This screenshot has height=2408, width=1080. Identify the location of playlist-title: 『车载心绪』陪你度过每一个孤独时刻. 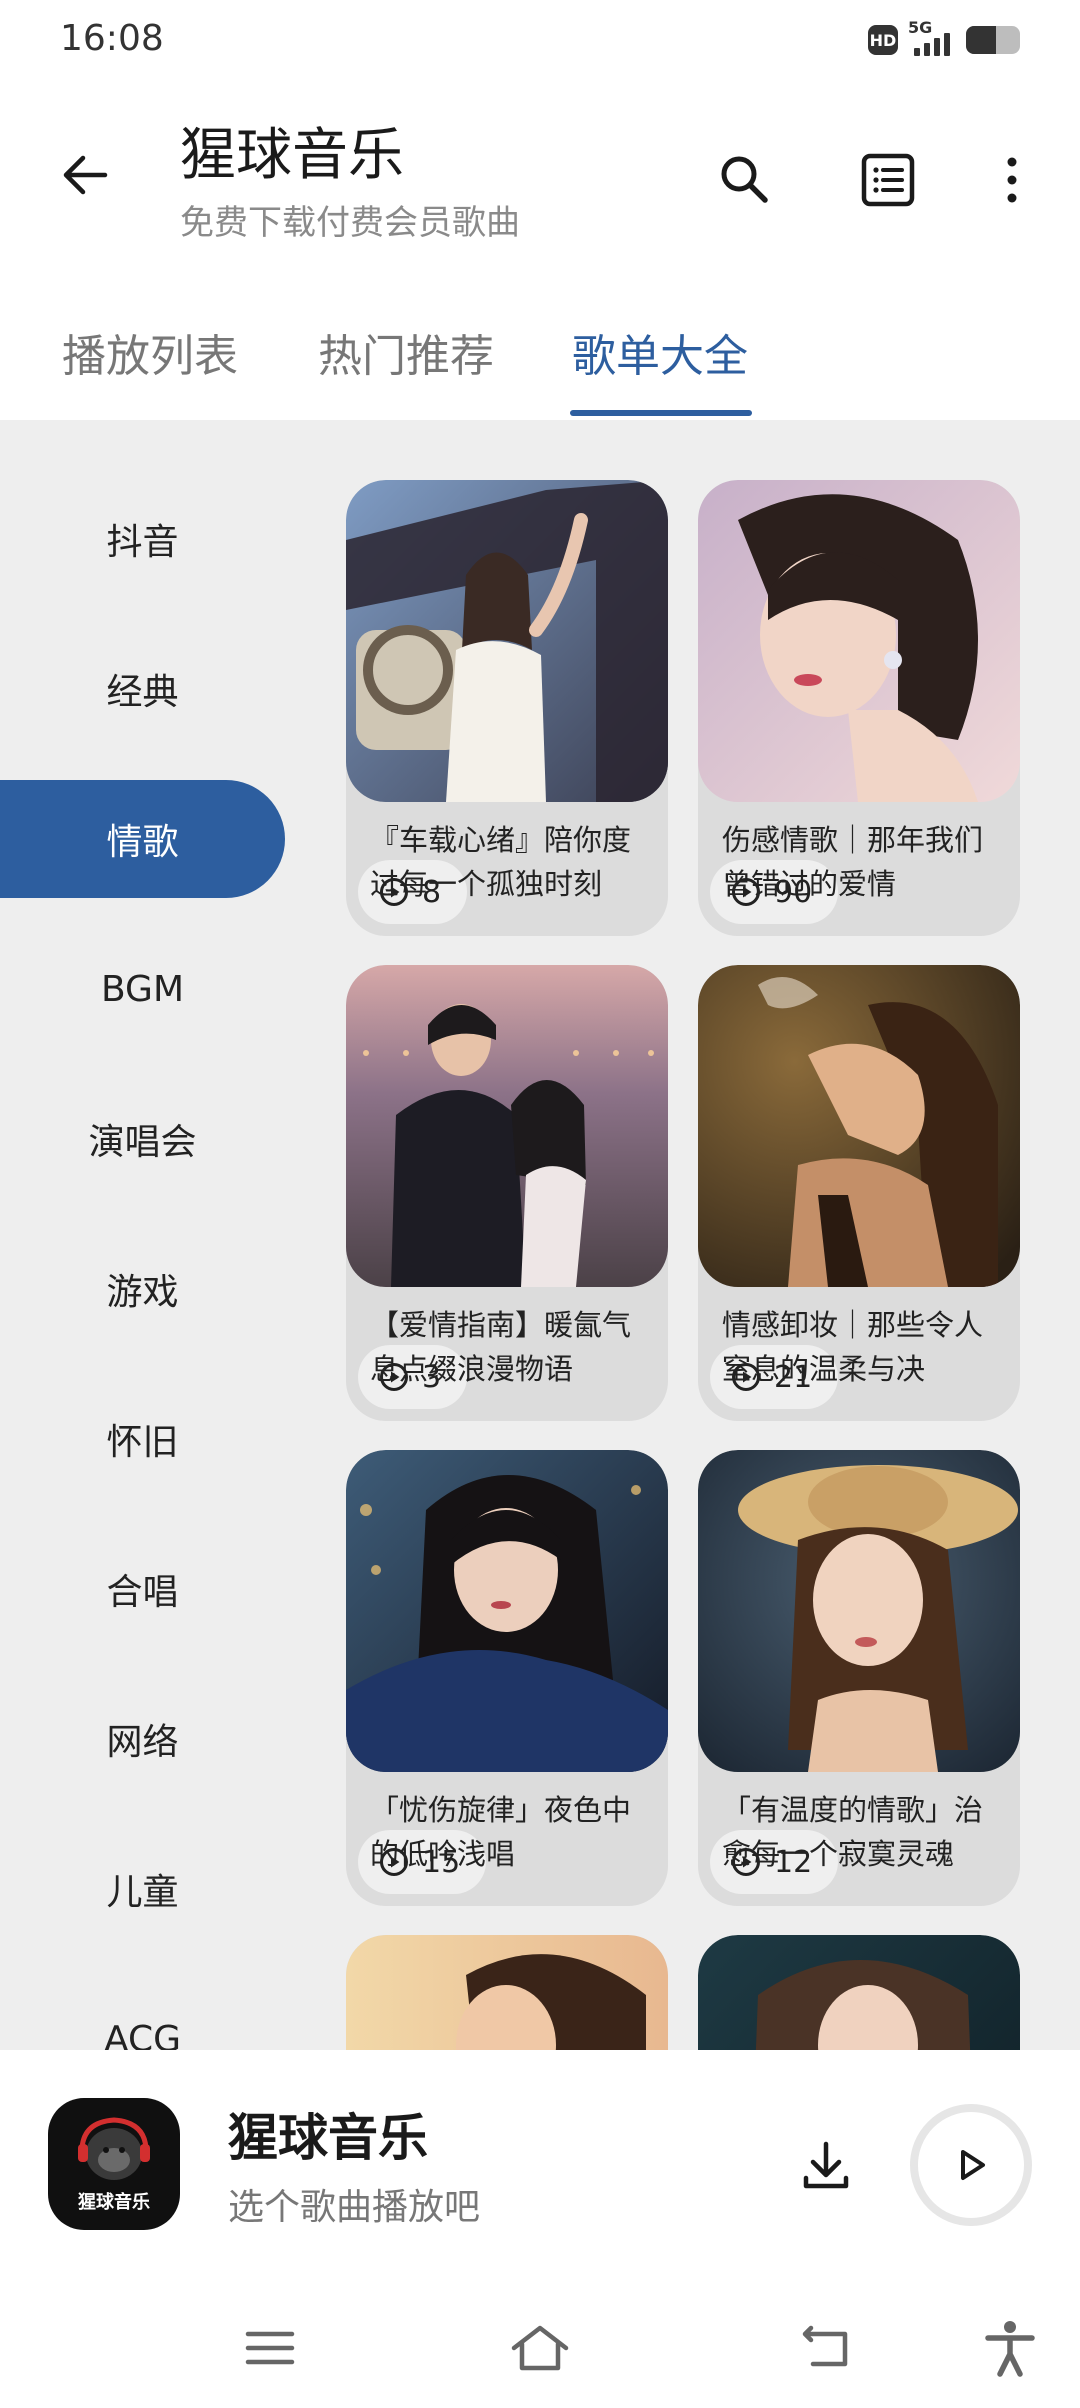
(501, 862).